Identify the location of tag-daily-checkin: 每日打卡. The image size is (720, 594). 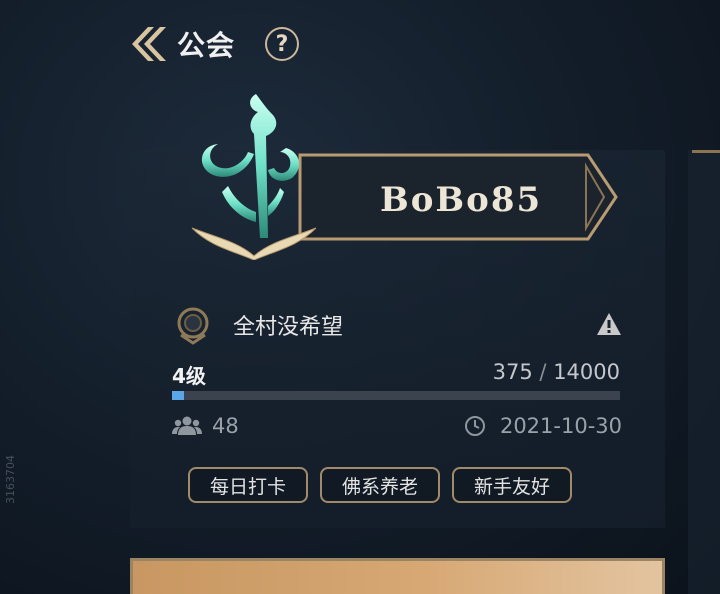
(248, 485).